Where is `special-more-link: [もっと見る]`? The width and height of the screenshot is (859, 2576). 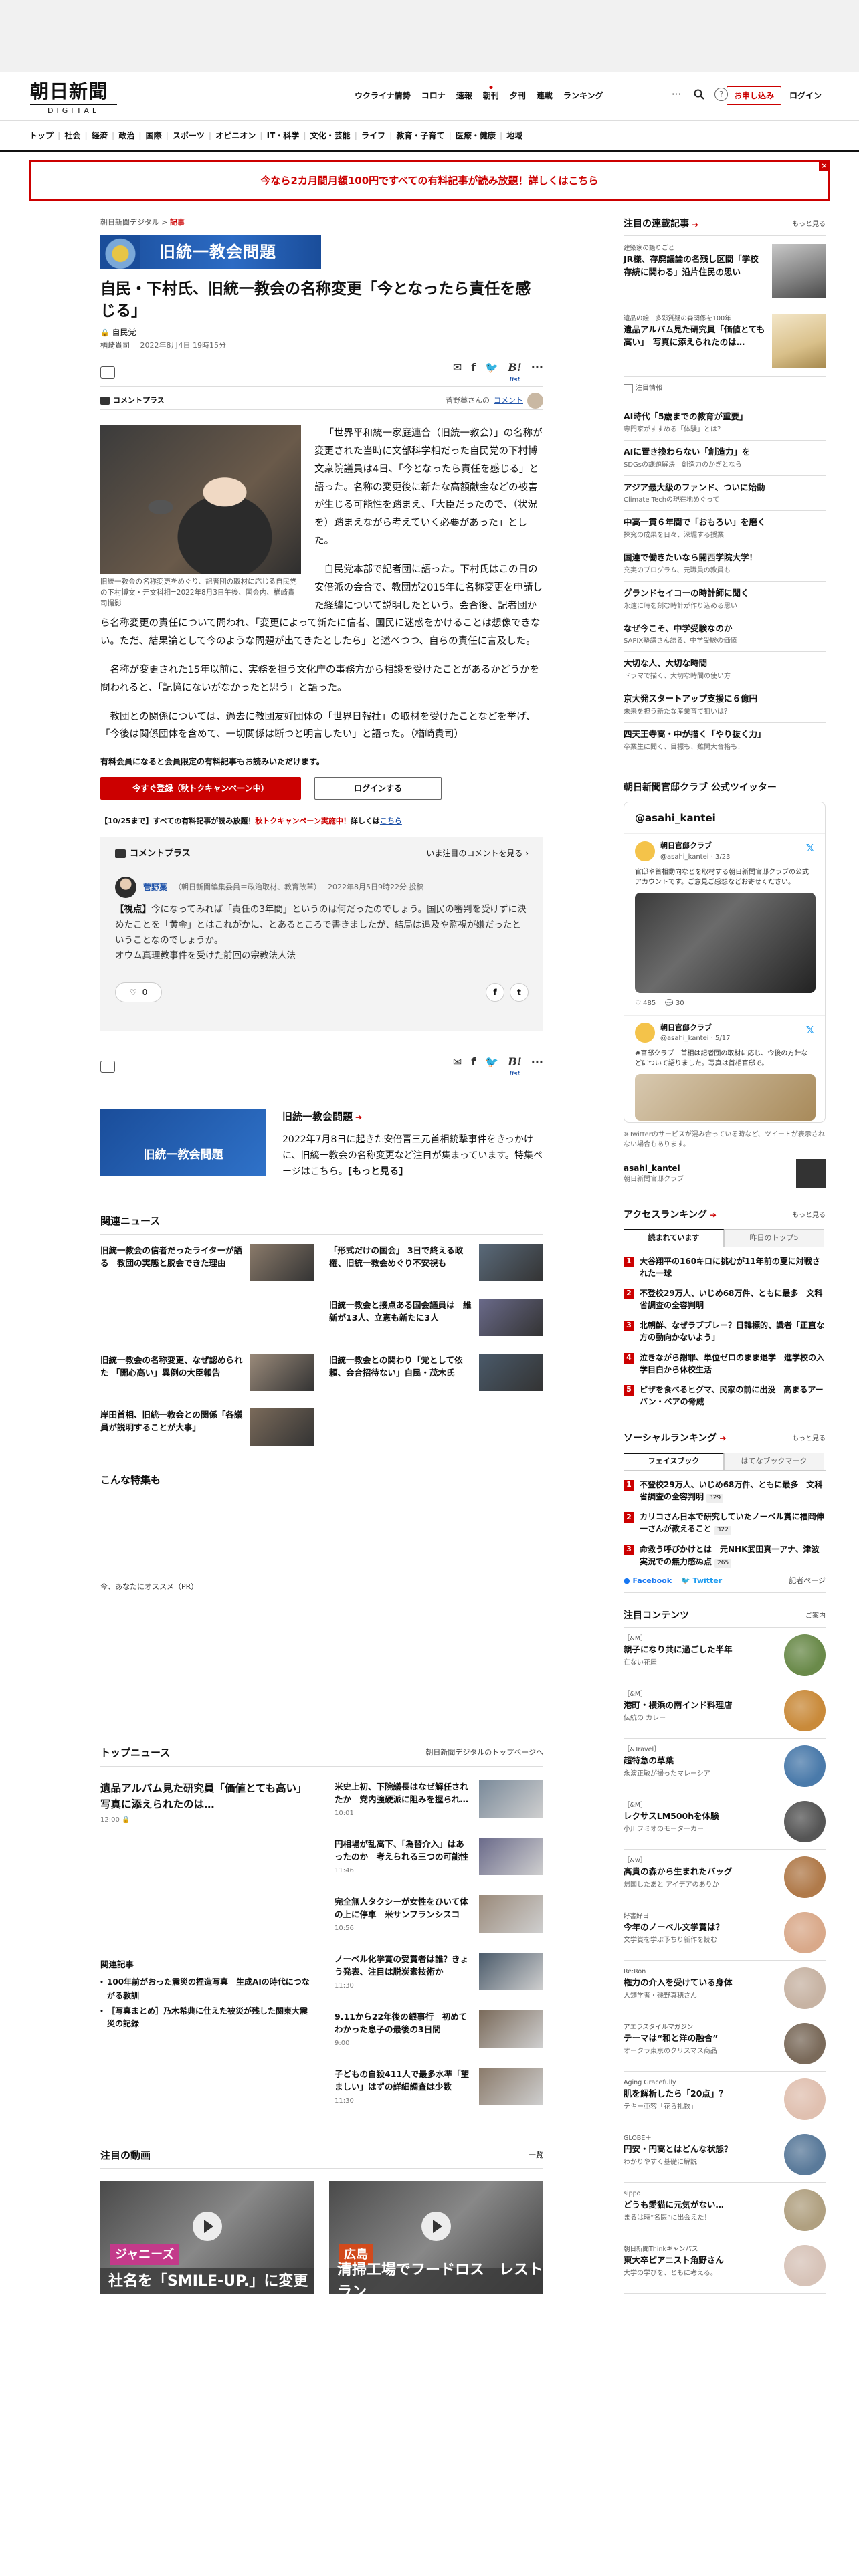 special-more-link: [もっと見る] is located at coordinates (375, 1171).